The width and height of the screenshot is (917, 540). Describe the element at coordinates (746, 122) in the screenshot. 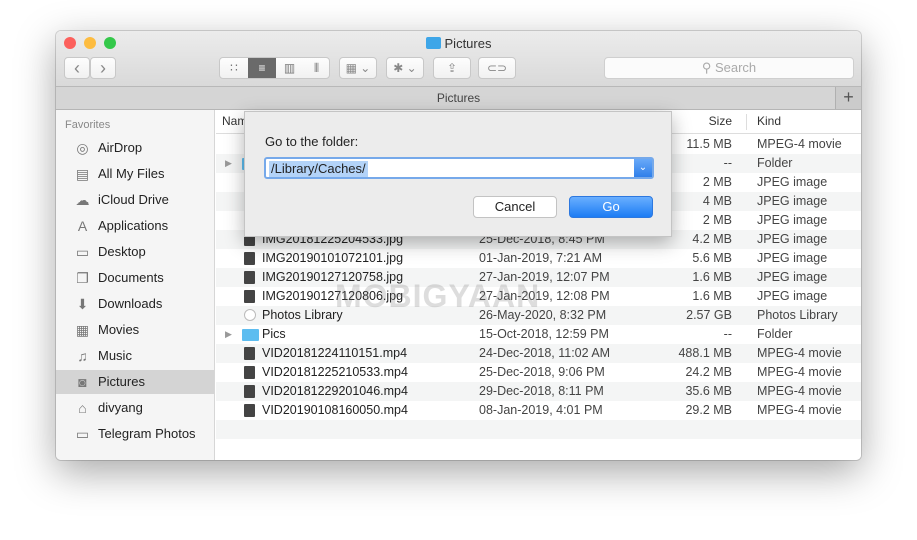

I see `column-divider` at that location.